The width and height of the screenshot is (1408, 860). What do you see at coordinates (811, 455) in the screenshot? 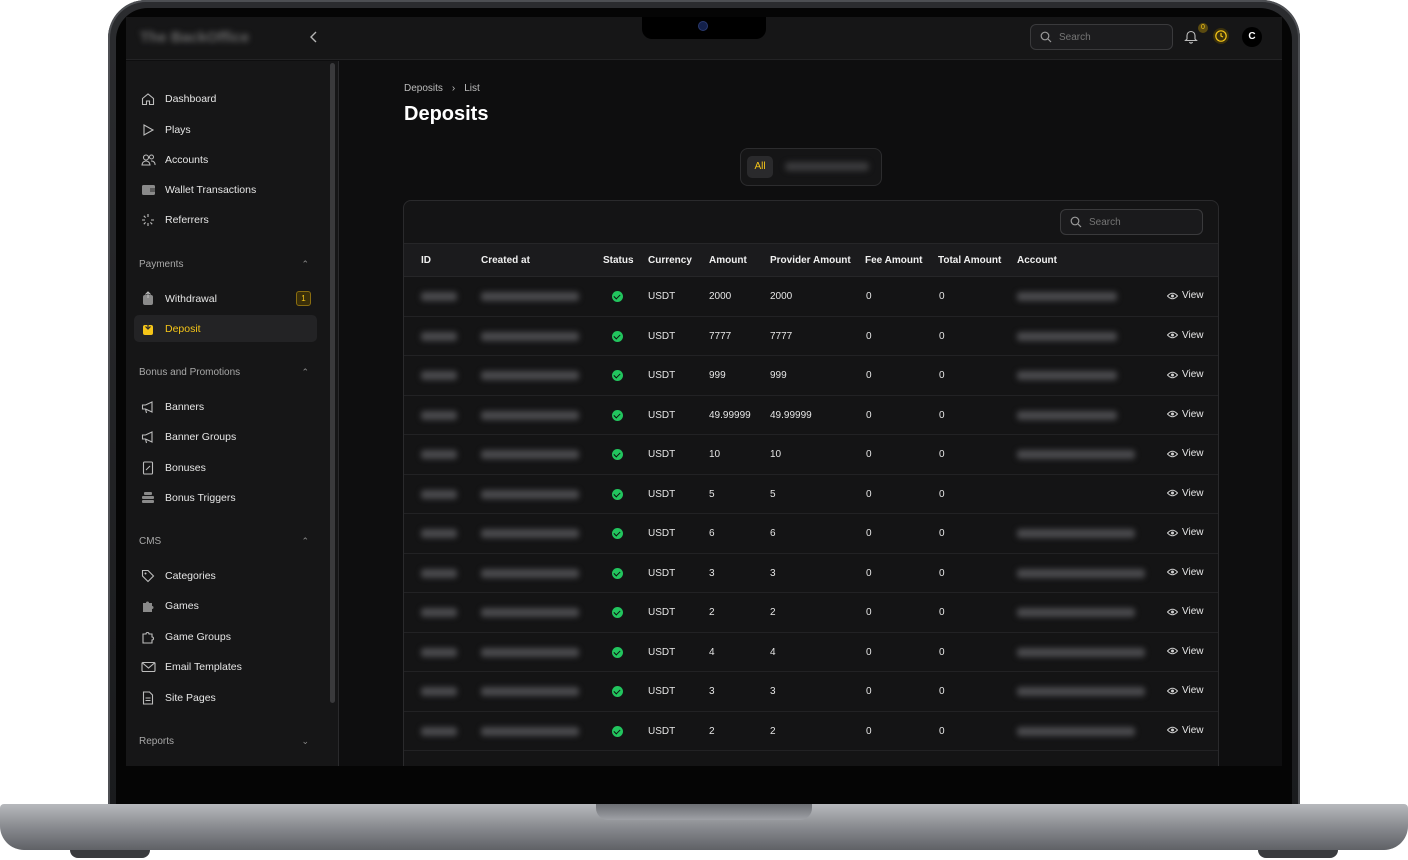
I see `table-row: USDT 10 10 0 0 View` at bounding box center [811, 455].